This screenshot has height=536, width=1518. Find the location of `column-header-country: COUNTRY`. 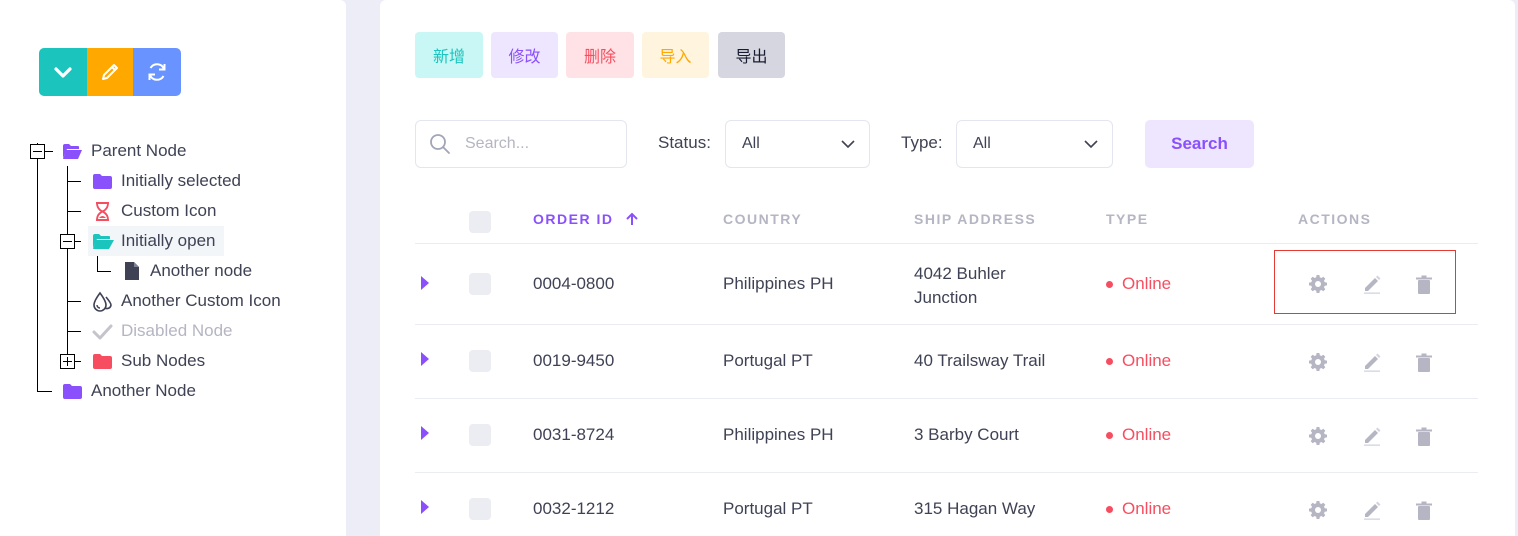

column-header-country: COUNTRY is located at coordinates (762, 219).